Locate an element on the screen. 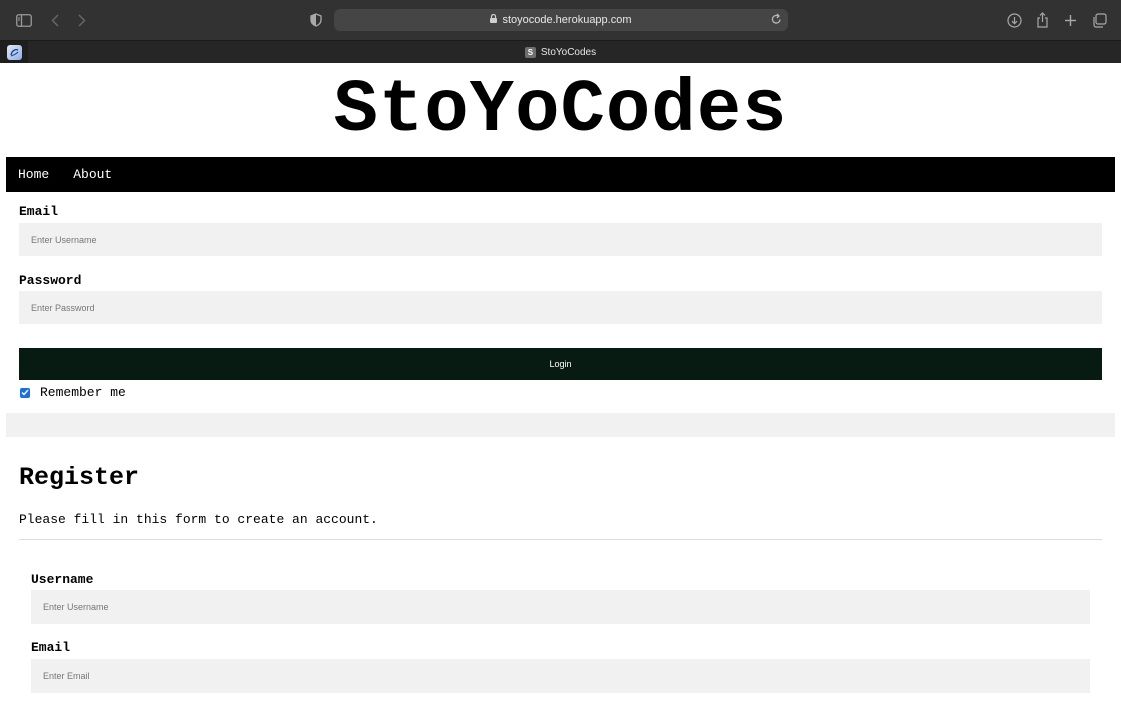  back-icon is located at coordinates (55, 20).